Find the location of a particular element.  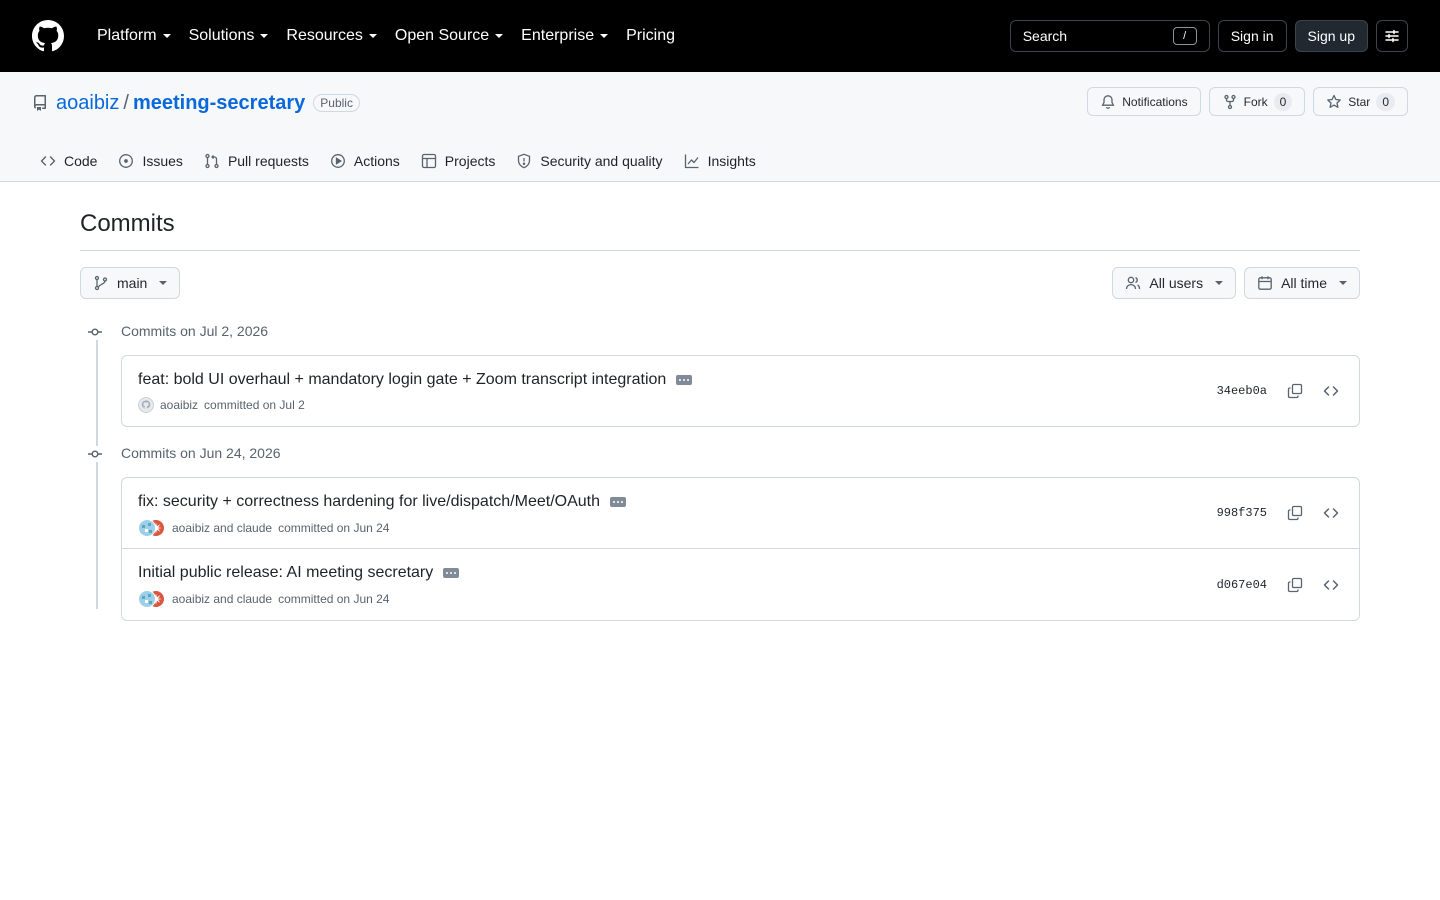

notifications-button: Notifications is located at coordinates (1144, 101).